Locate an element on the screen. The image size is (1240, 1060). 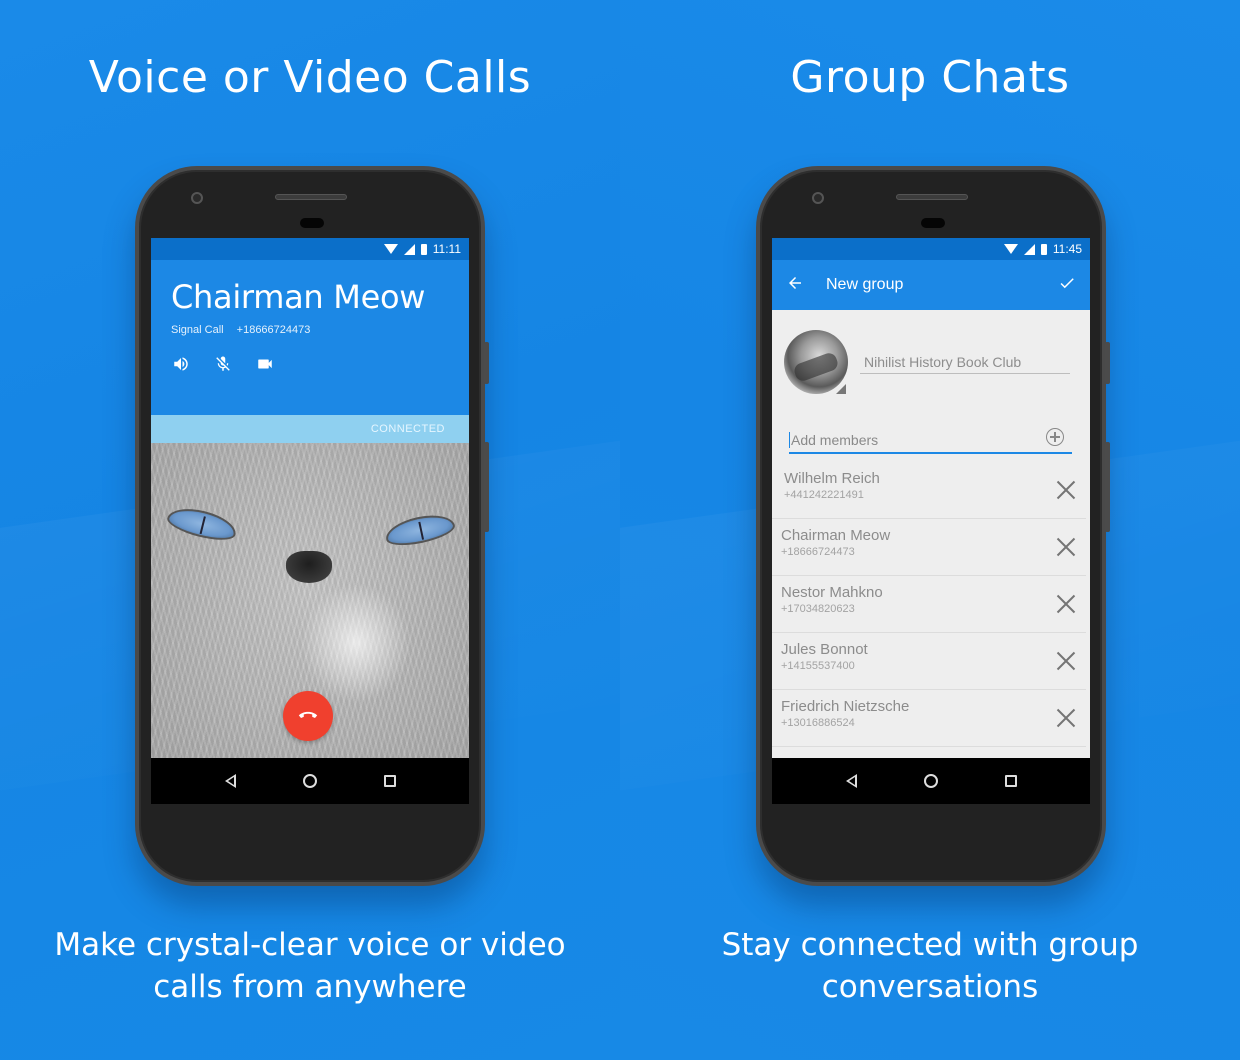
add-members-row is located at coordinates (930, 441).